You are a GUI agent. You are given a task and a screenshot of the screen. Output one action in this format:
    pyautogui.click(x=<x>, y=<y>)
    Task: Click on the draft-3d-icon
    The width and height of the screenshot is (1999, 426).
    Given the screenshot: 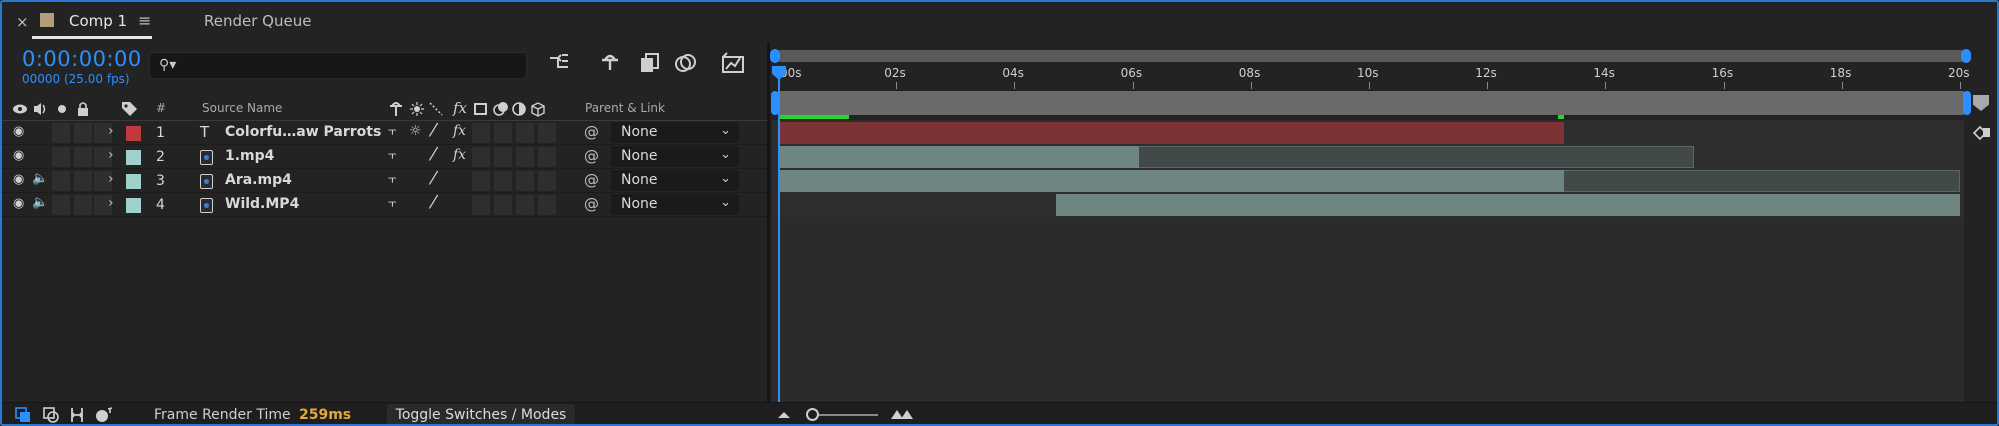 What is the action you would take?
    pyautogui.click(x=610, y=63)
    